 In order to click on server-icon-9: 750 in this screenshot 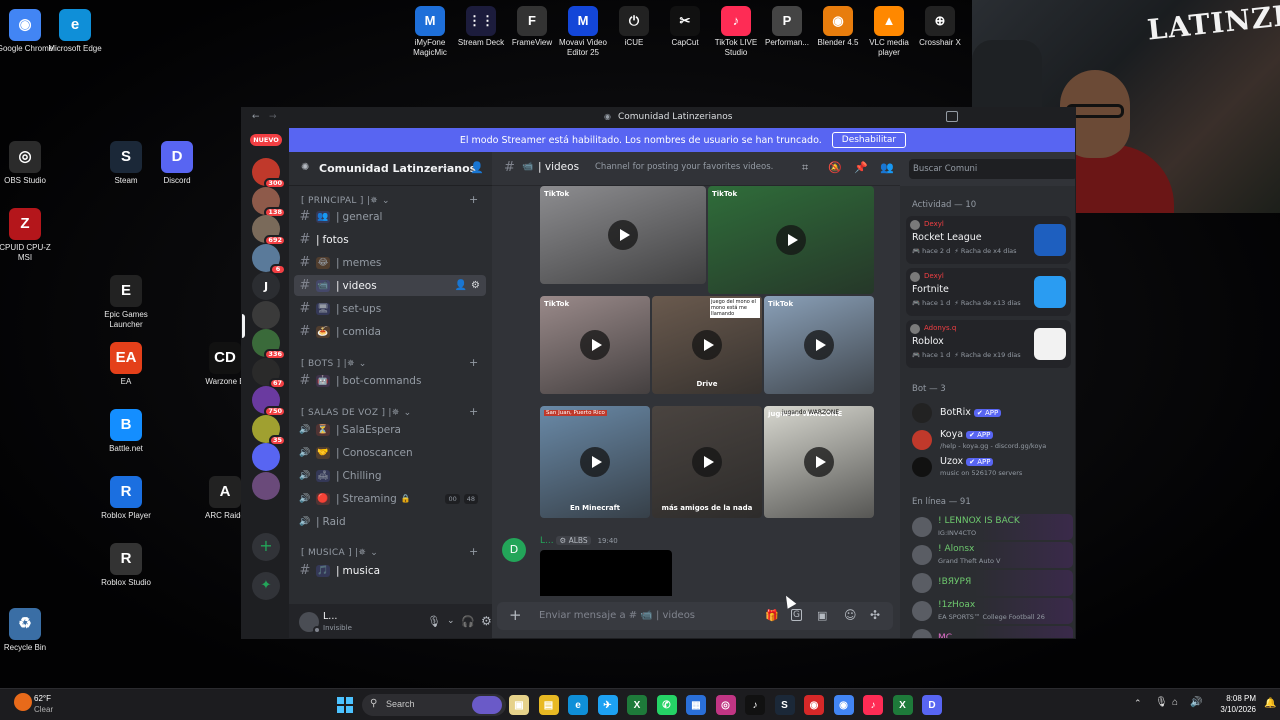, I will do `click(269, 401)`.